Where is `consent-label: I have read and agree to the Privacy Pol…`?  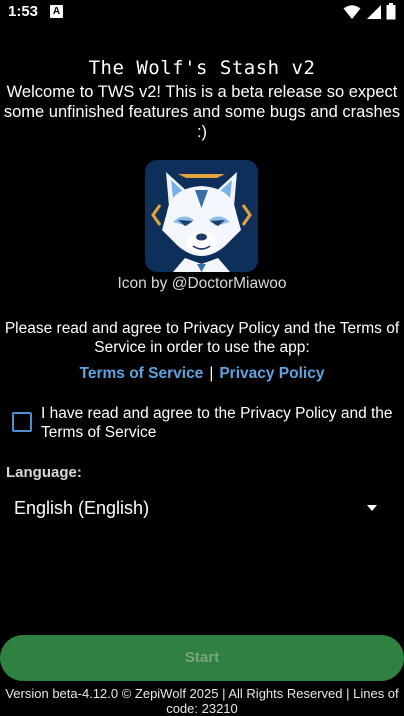 consent-label: I have read and agree to the Privacy Pol… is located at coordinates (218, 423).